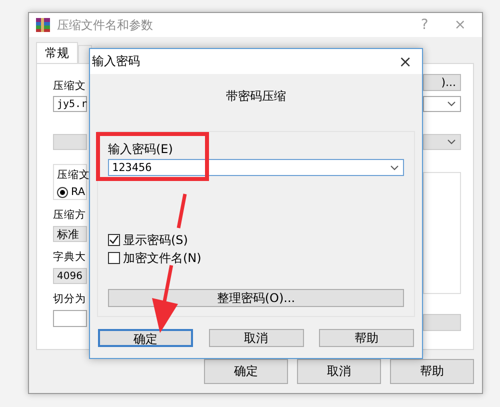 The image size is (500, 407). Describe the element at coordinates (70, 276) in the screenshot. I see `dictionary-dropdown: 4096` at that location.